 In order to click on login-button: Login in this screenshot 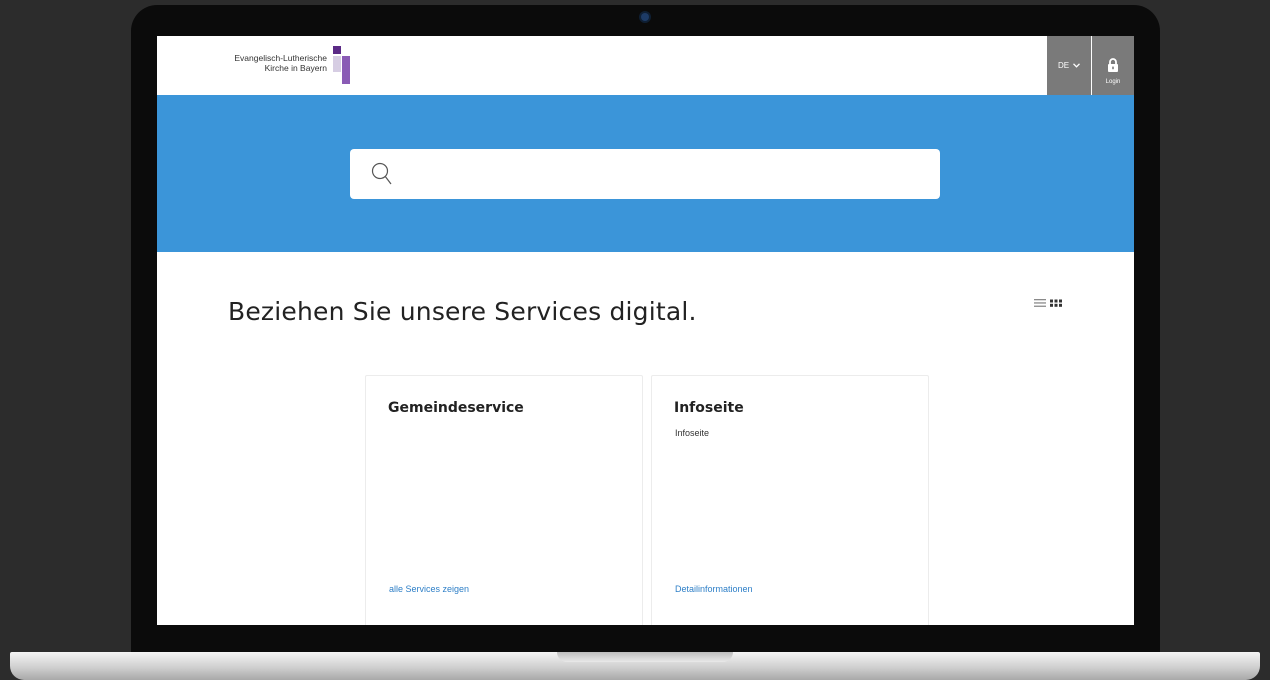, I will do `click(1113, 65)`.